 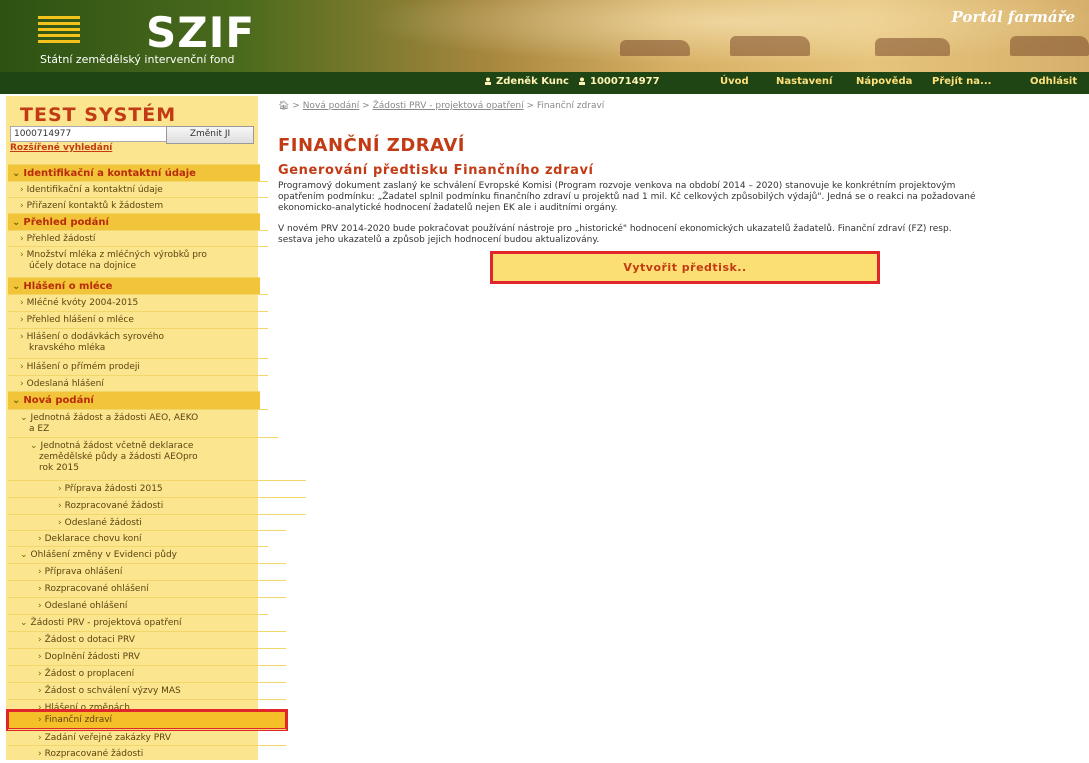 I want to click on sidebar-item-direct-sale: › Hlášení o přímém prodeji, so click(x=138, y=367).